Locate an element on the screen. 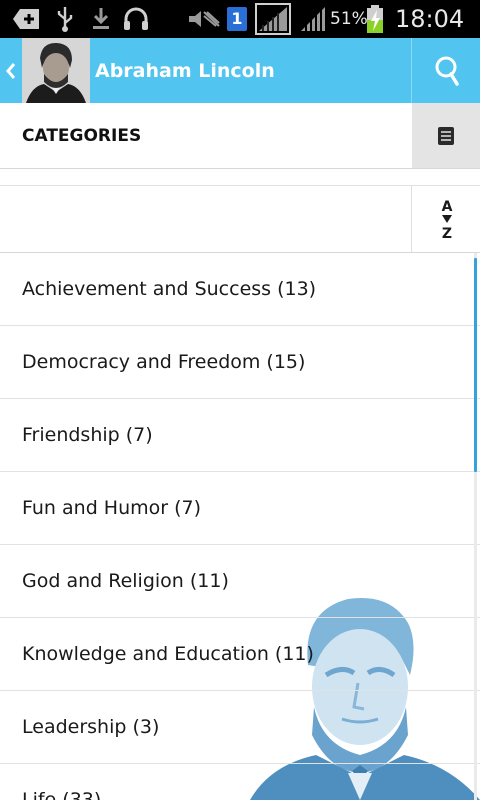 The image size is (480, 800). portrait-image is located at coordinates (56, 70).